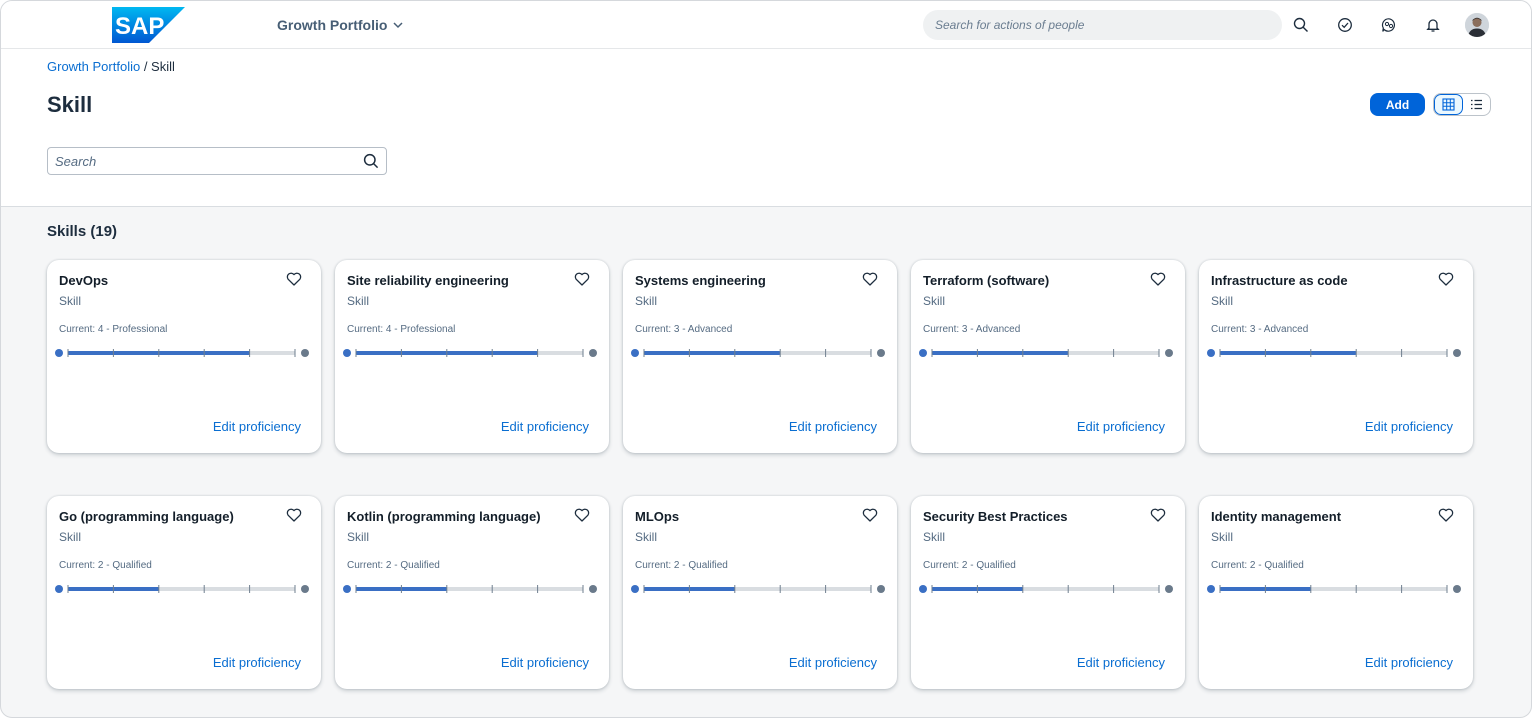 The image size is (1532, 718). I want to click on chevron-down-icon, so click(398, 25).